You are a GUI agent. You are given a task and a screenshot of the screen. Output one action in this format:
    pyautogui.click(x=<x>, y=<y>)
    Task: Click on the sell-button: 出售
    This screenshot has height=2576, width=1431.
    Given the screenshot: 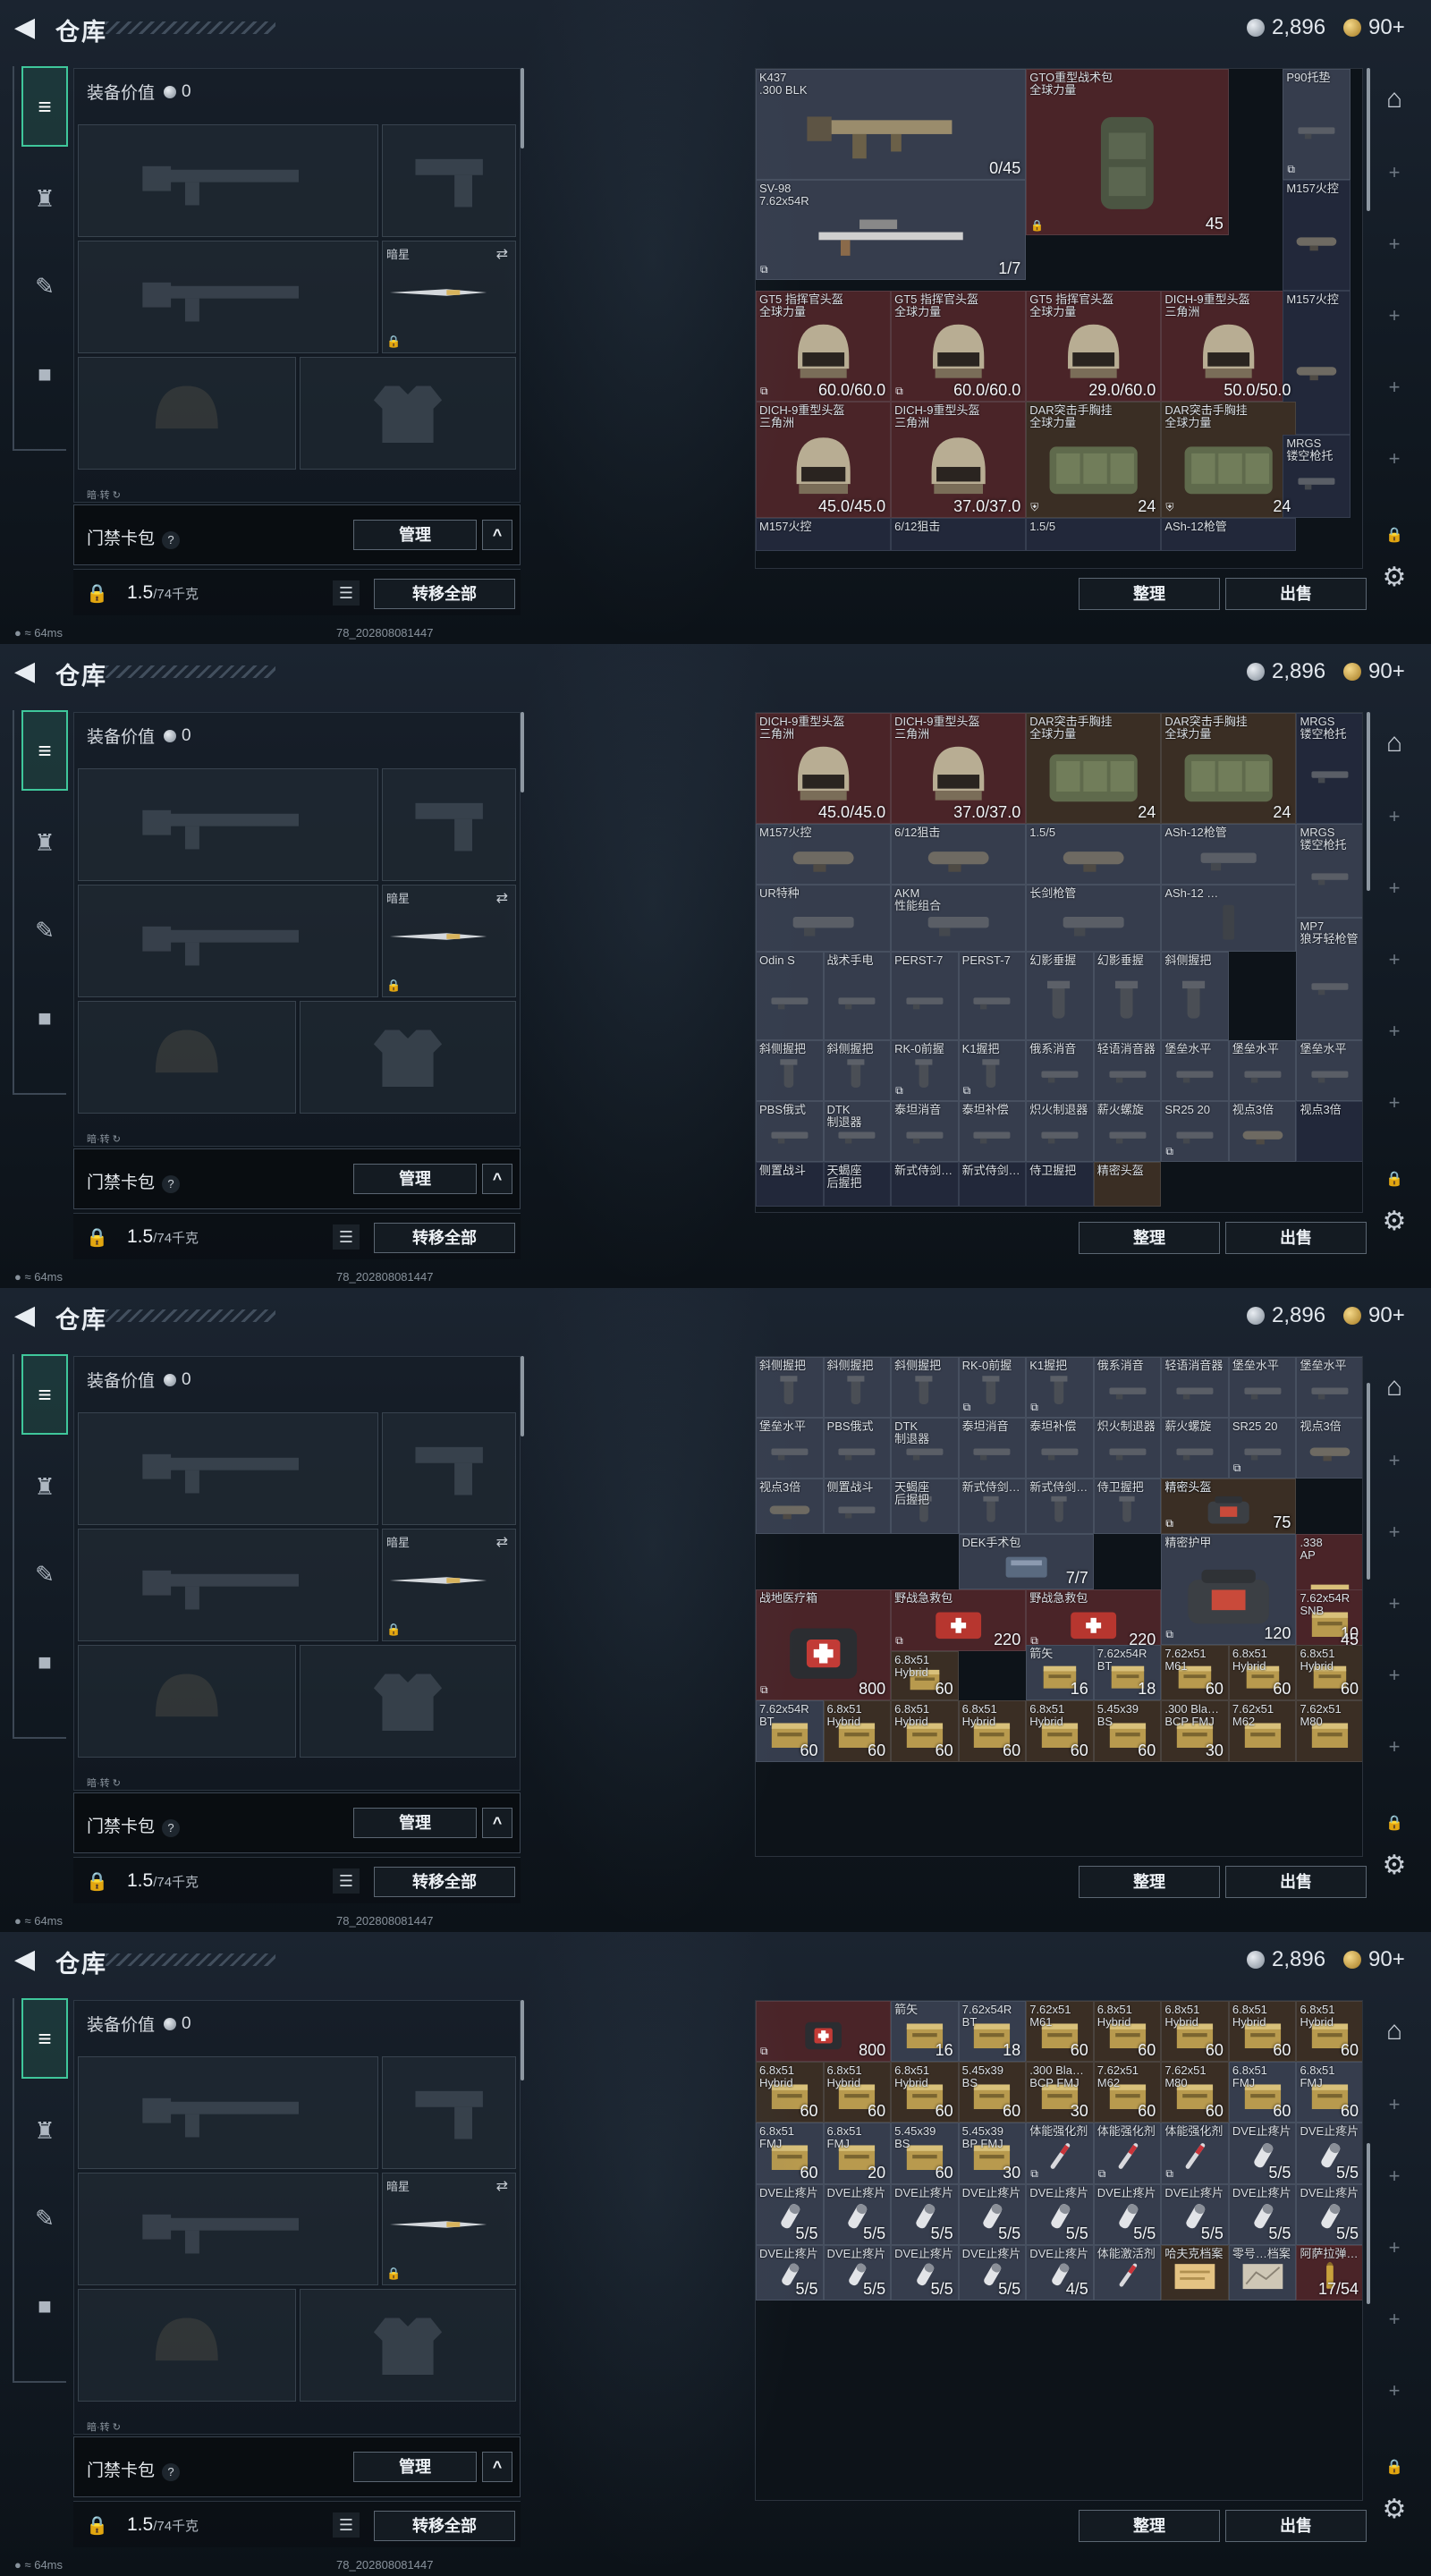 What is the action you would take?
    pyautogui.click(x=1296, y=594)
    